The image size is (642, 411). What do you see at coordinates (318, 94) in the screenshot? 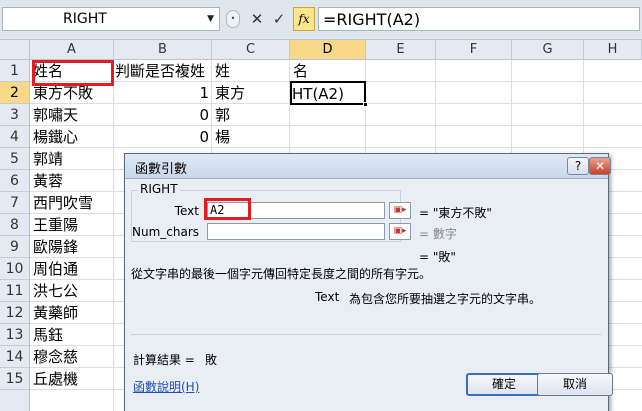
I see `cell-d2: HT(A2)` at bounding box center [318, 94].